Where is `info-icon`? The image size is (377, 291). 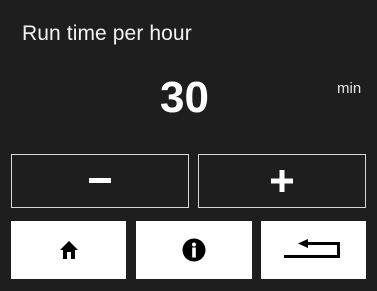
info-icon is located at coordinates (194, 250).